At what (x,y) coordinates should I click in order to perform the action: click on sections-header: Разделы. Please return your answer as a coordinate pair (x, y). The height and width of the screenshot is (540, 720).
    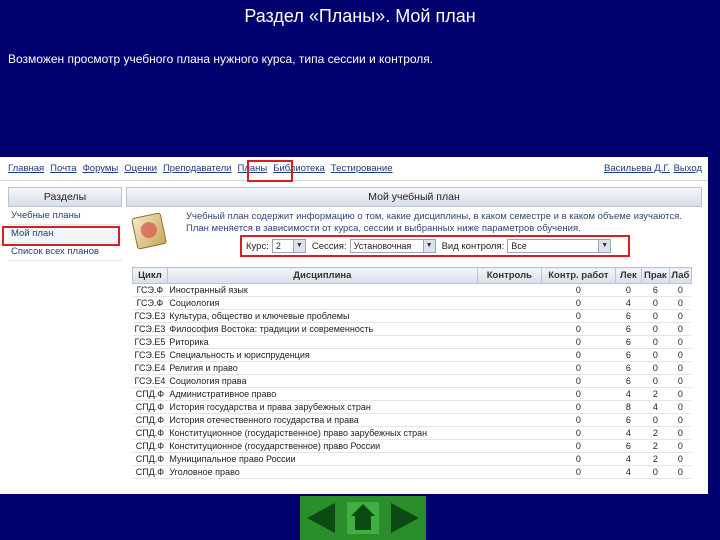
    Looking at the image, I should click on (65, 197).